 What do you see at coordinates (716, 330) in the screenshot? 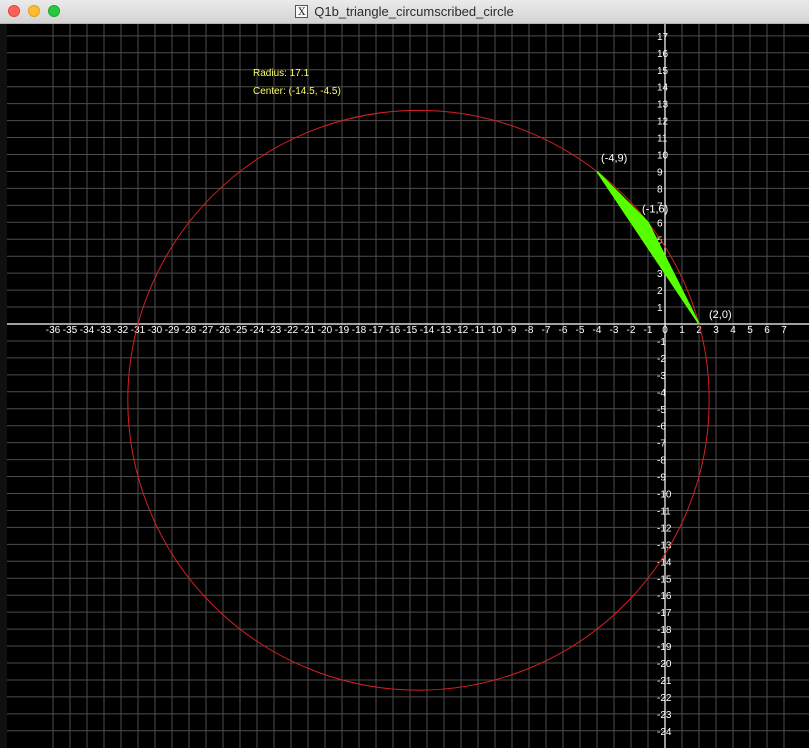
I see `x-tick-label: 3` at bounding box center [716, 330].